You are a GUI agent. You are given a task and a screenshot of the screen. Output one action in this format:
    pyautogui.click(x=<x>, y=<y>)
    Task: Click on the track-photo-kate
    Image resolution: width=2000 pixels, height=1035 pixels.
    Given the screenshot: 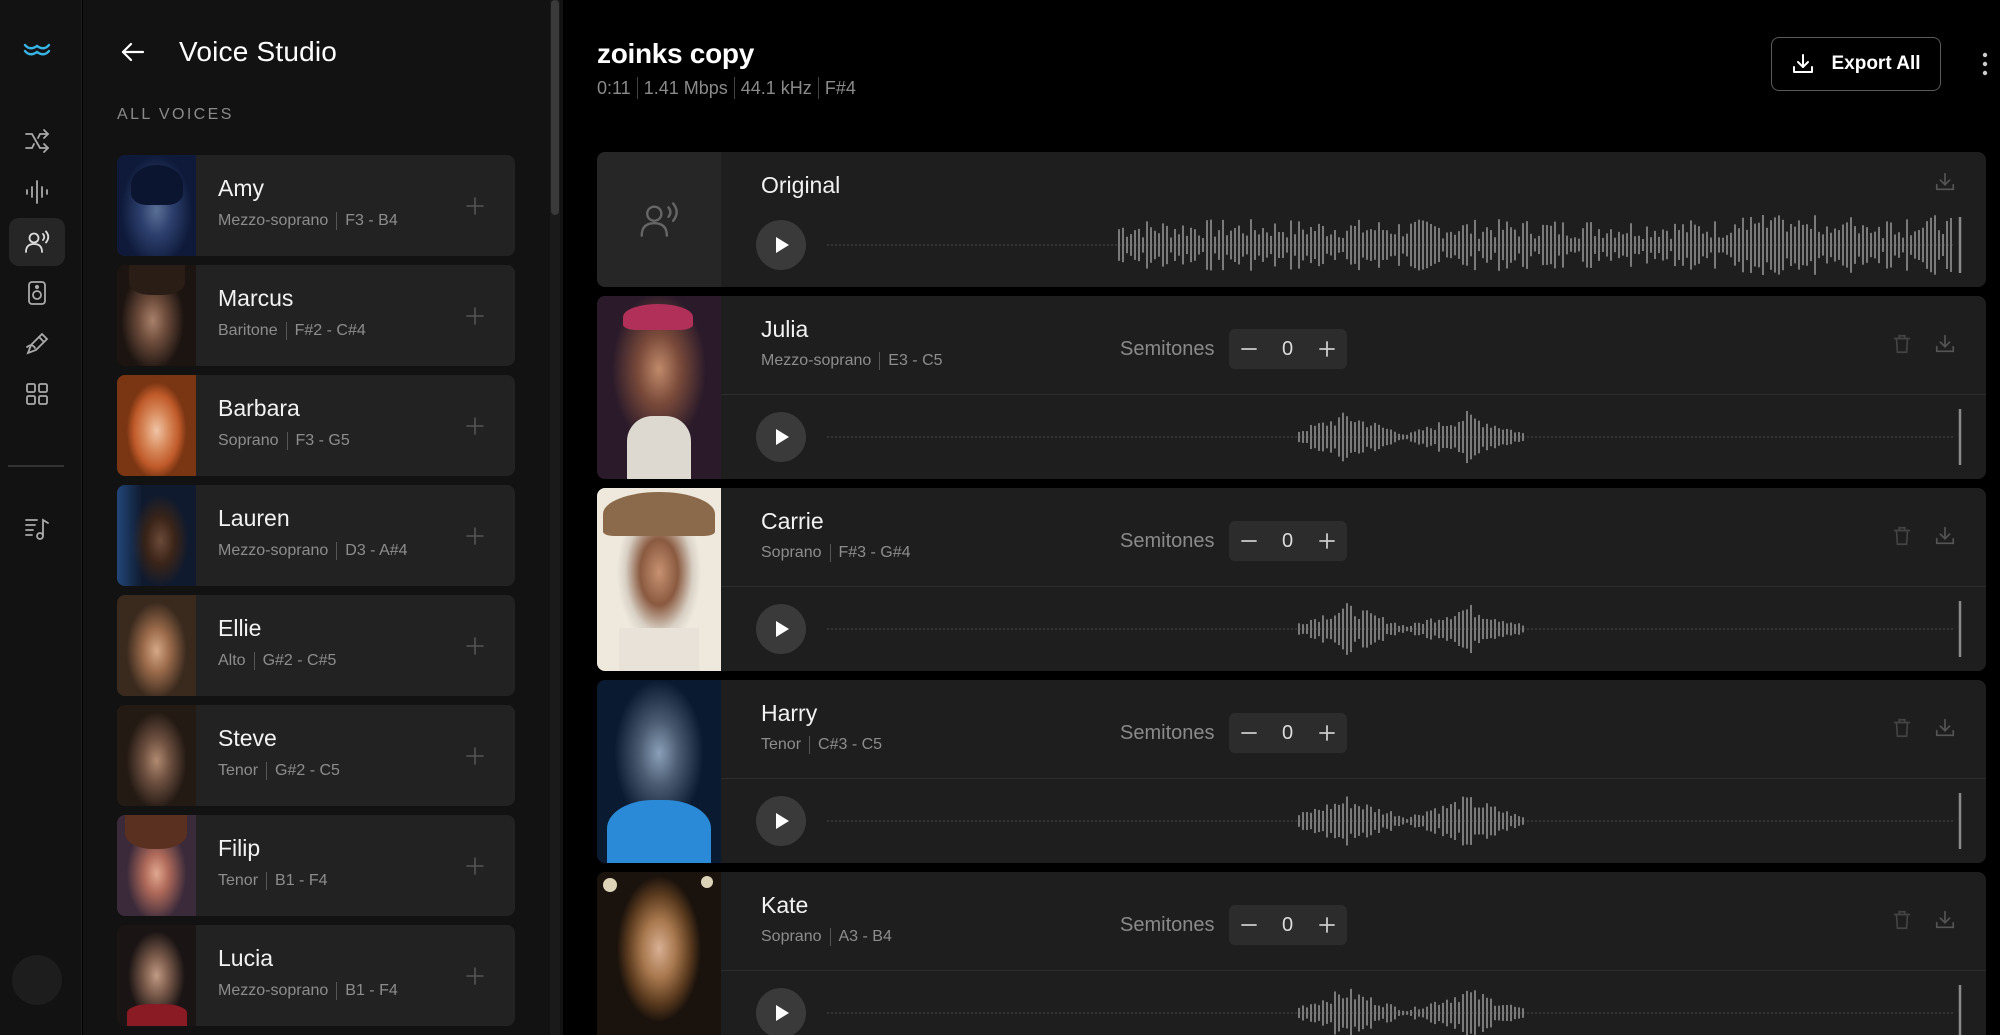 What is the action you would take?
    pyautogui.click(x=659, y=953)
    